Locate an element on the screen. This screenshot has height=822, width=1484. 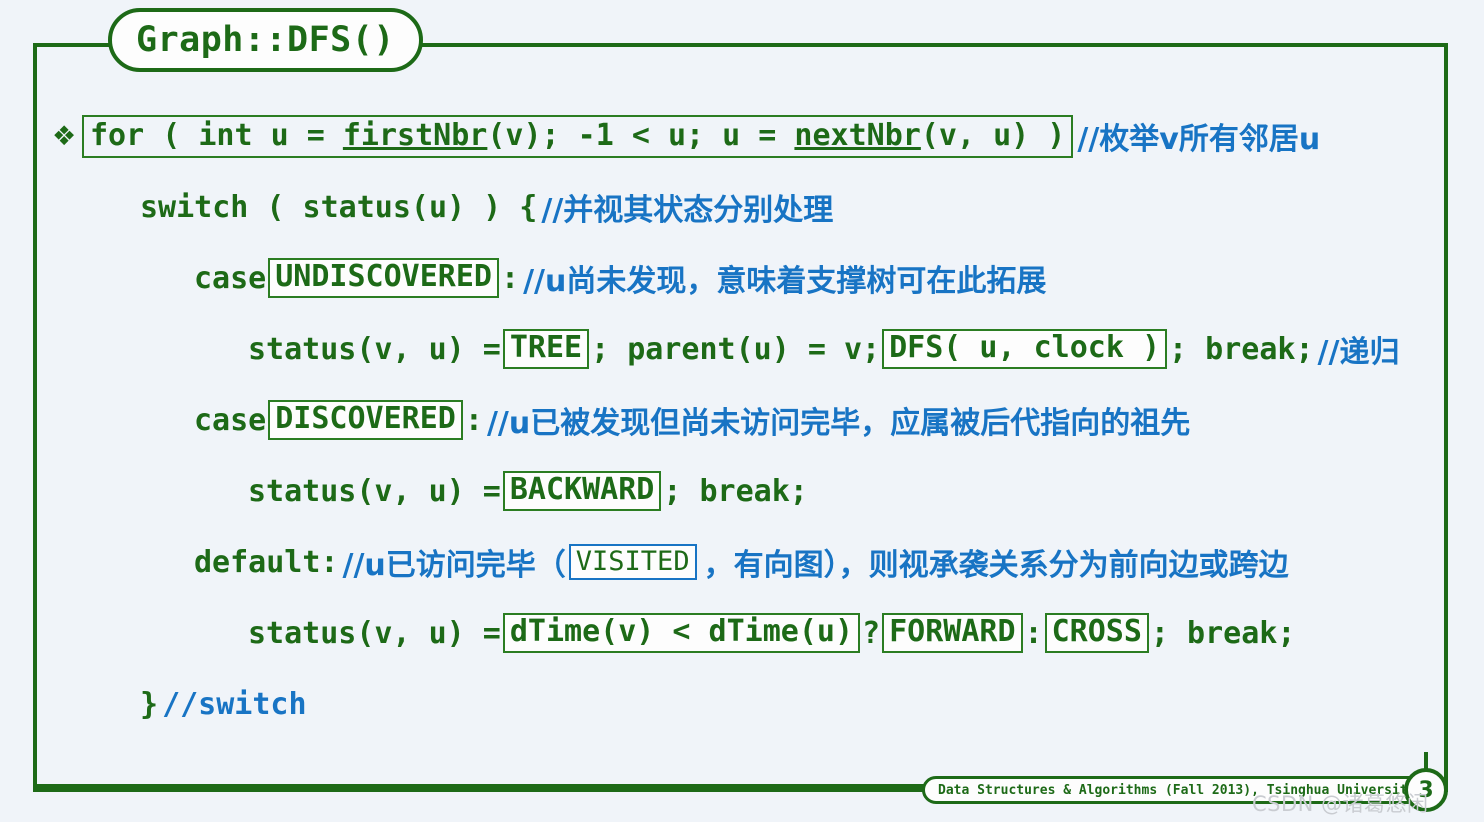
status-assign-pre-3: status(v, u) = is located at coordinates (374, 633).